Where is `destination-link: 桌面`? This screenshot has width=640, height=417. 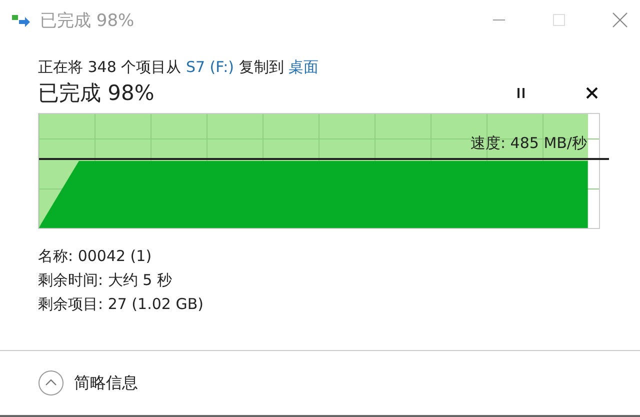 destination-link: 桌面 is located at coordinates (303, 67).